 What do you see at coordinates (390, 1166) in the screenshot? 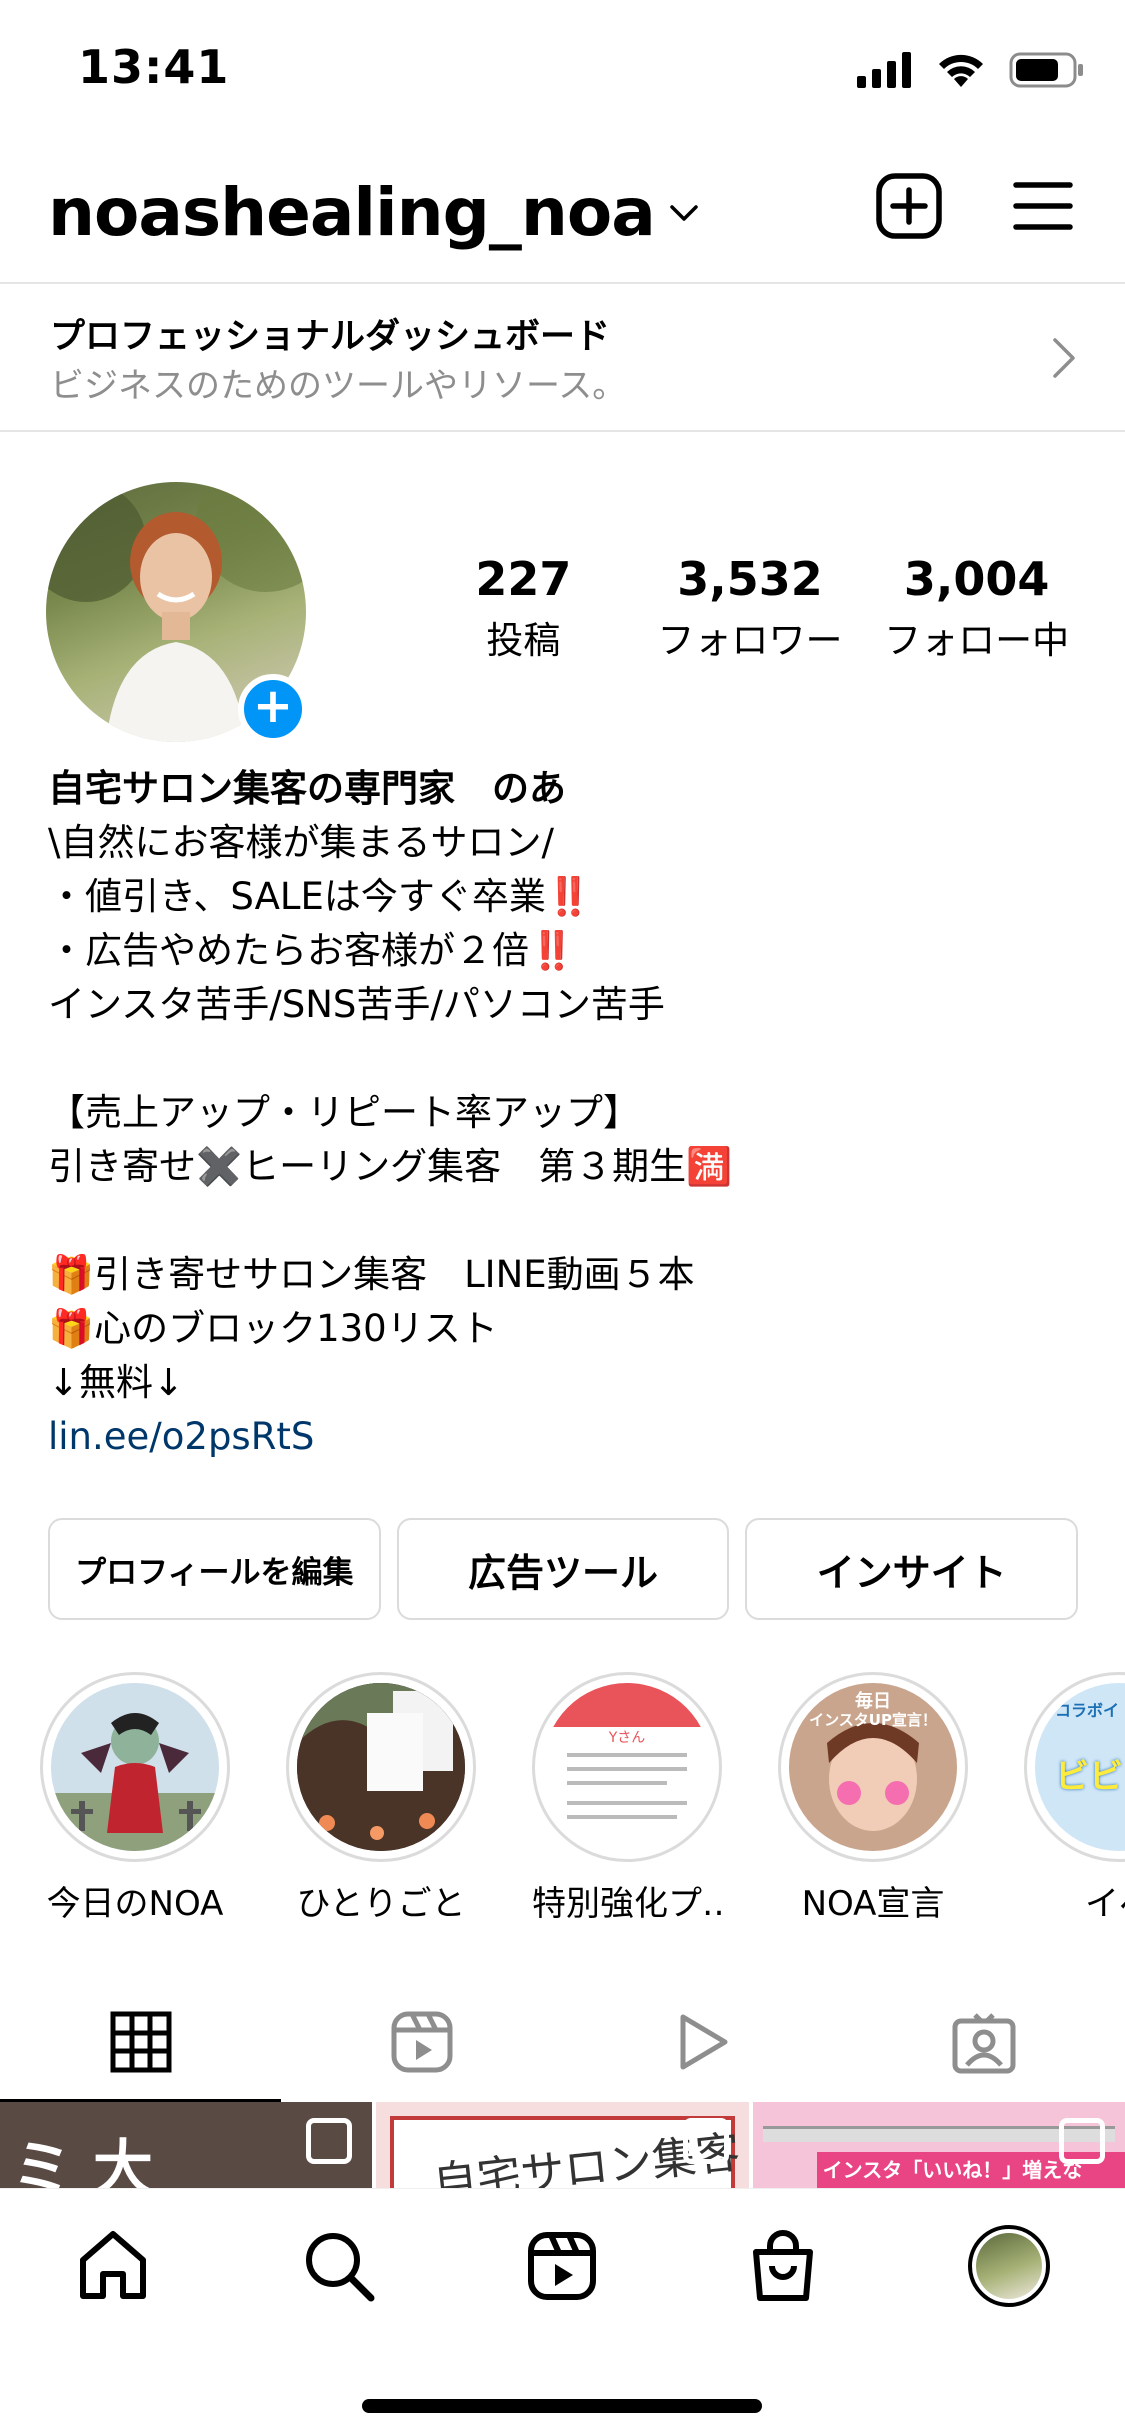
I see `bio-line: 引き寄せ✖️ヒーリング集客 第３期生🈵` at bounding box center [390, 1166].